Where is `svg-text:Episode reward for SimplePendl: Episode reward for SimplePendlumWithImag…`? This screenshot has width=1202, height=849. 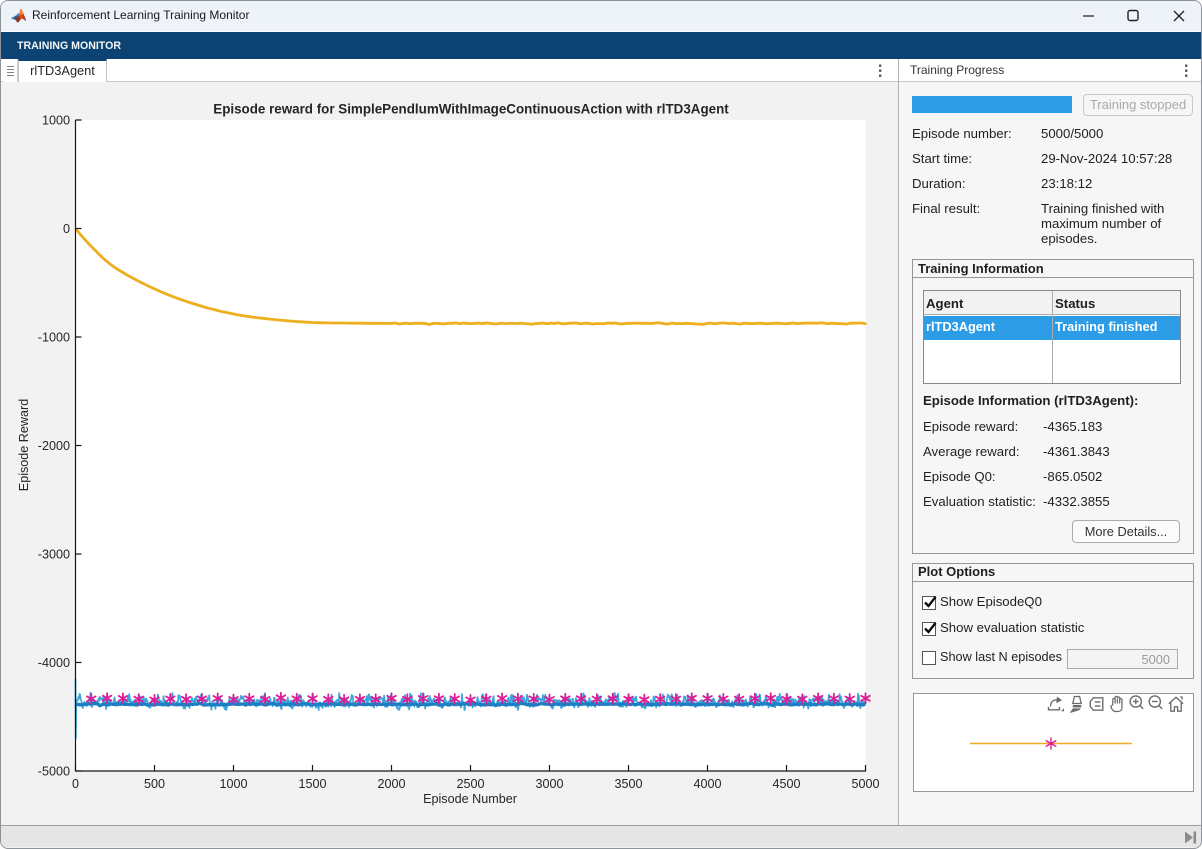 svg-text:Episode reward for SimplePendl: Episode reward for SimplePendlumWithImag… is located at coordinates (471, 109).